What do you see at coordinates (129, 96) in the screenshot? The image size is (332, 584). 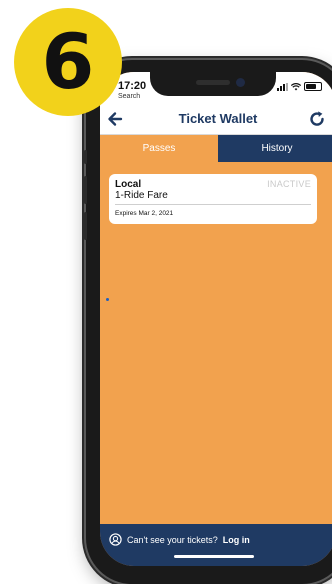 I see `back-to-app-link: Search` at bounding box center [129, 96].